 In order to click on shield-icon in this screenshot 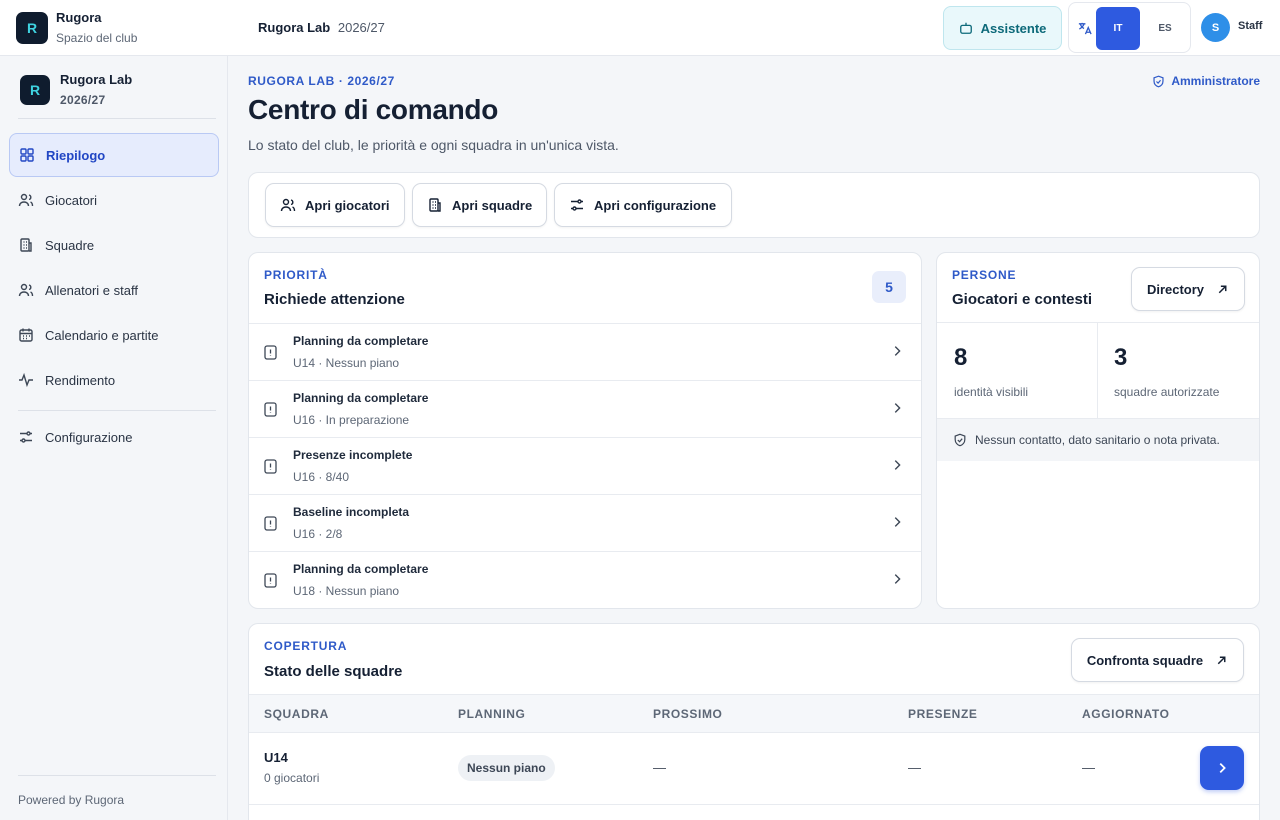, I will do `click(1158, 81)`.